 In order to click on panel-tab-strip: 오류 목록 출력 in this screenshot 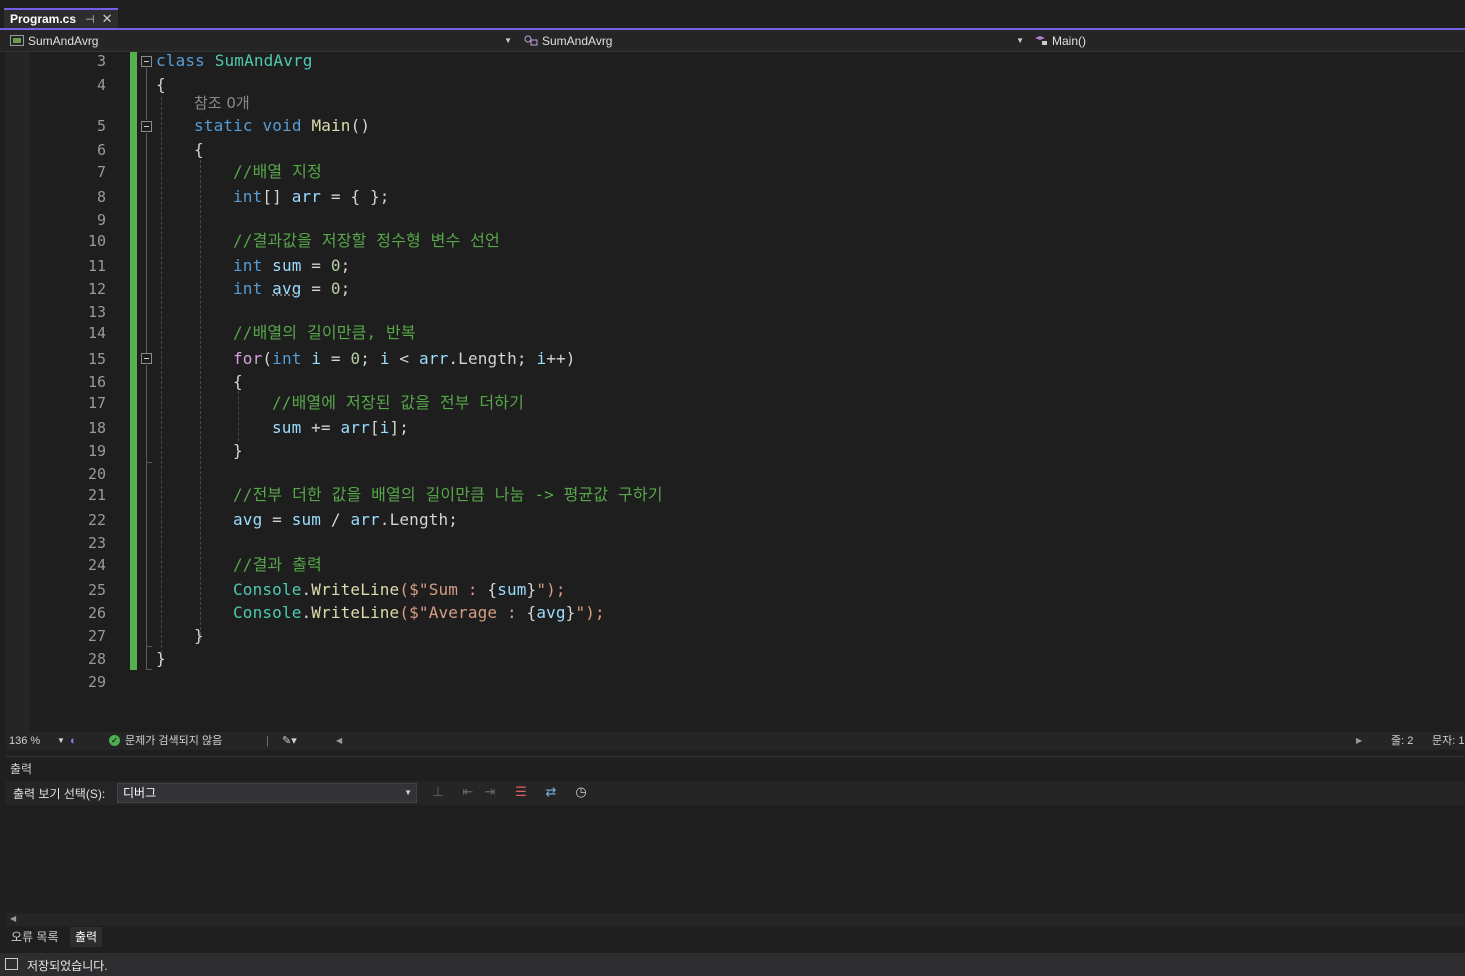, I will do `click(732, 939)`.